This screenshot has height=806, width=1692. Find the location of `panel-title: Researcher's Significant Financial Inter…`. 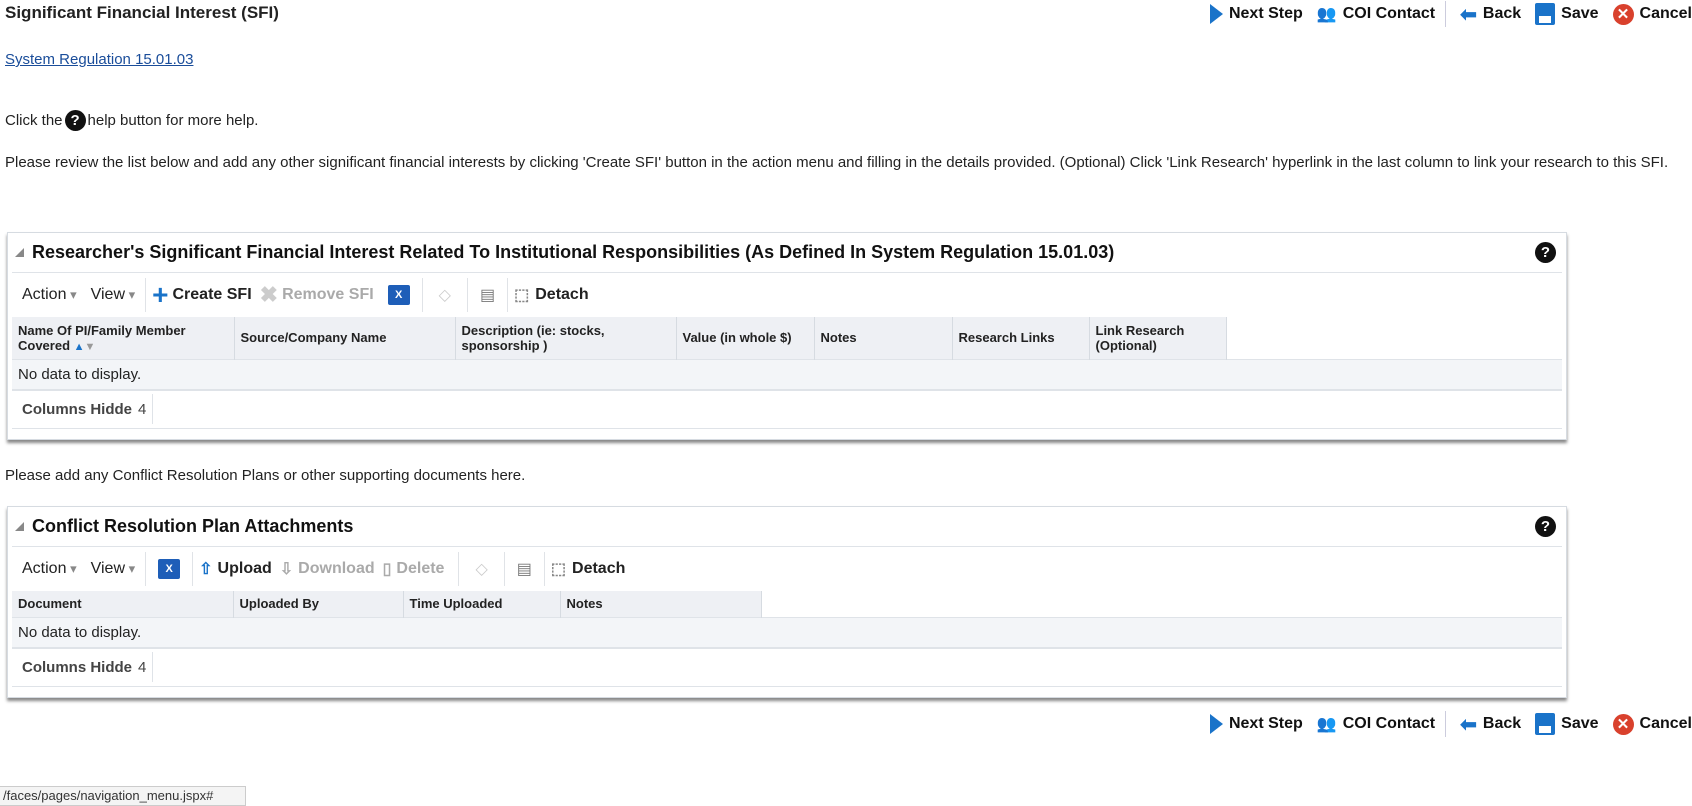

panel-title: Researcher's Significant Financial Inter… is located at coordinates (573, 252).